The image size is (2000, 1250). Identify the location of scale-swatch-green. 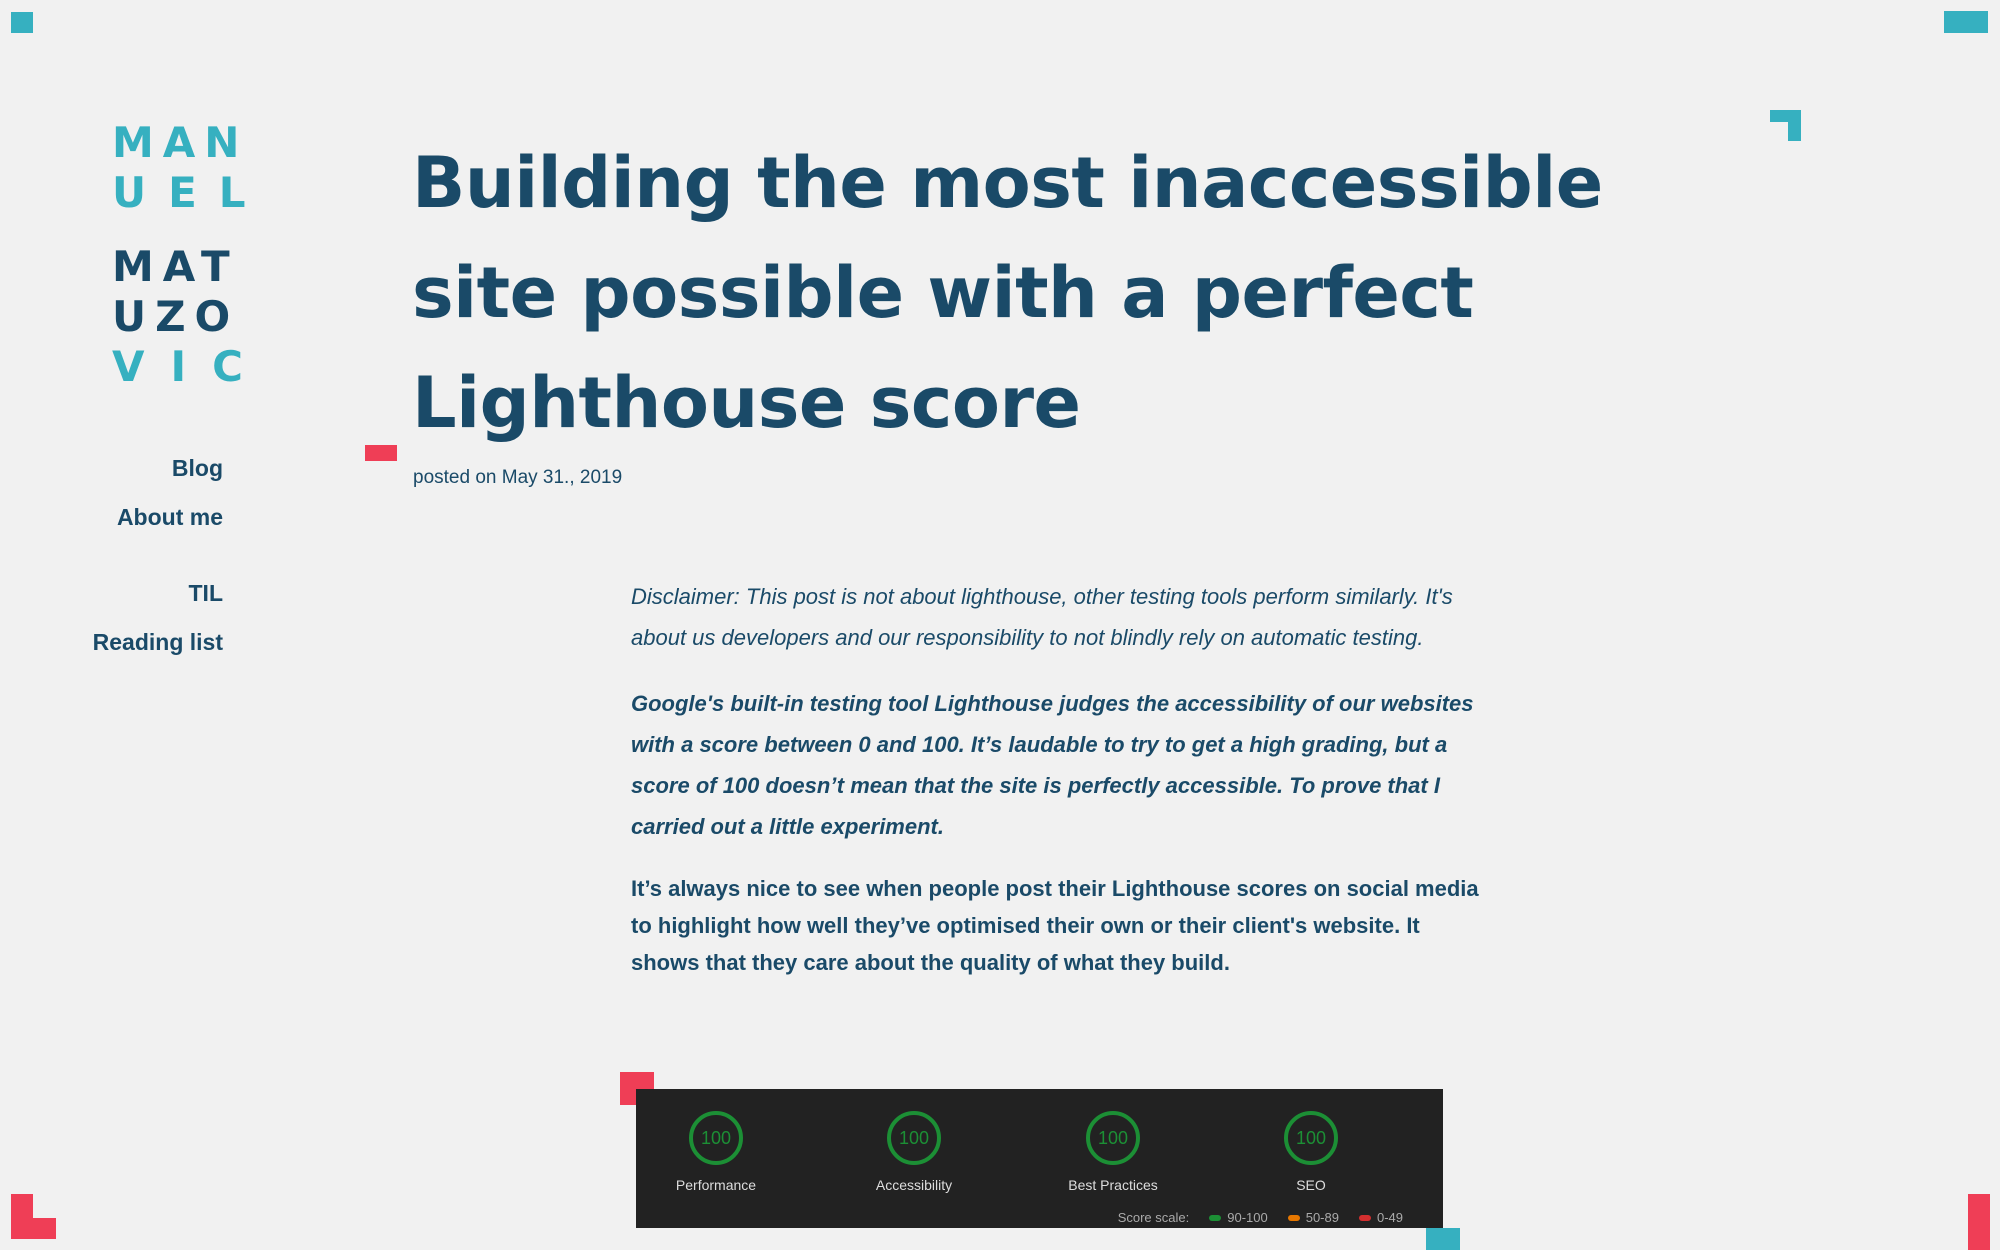
(1215, 1217).